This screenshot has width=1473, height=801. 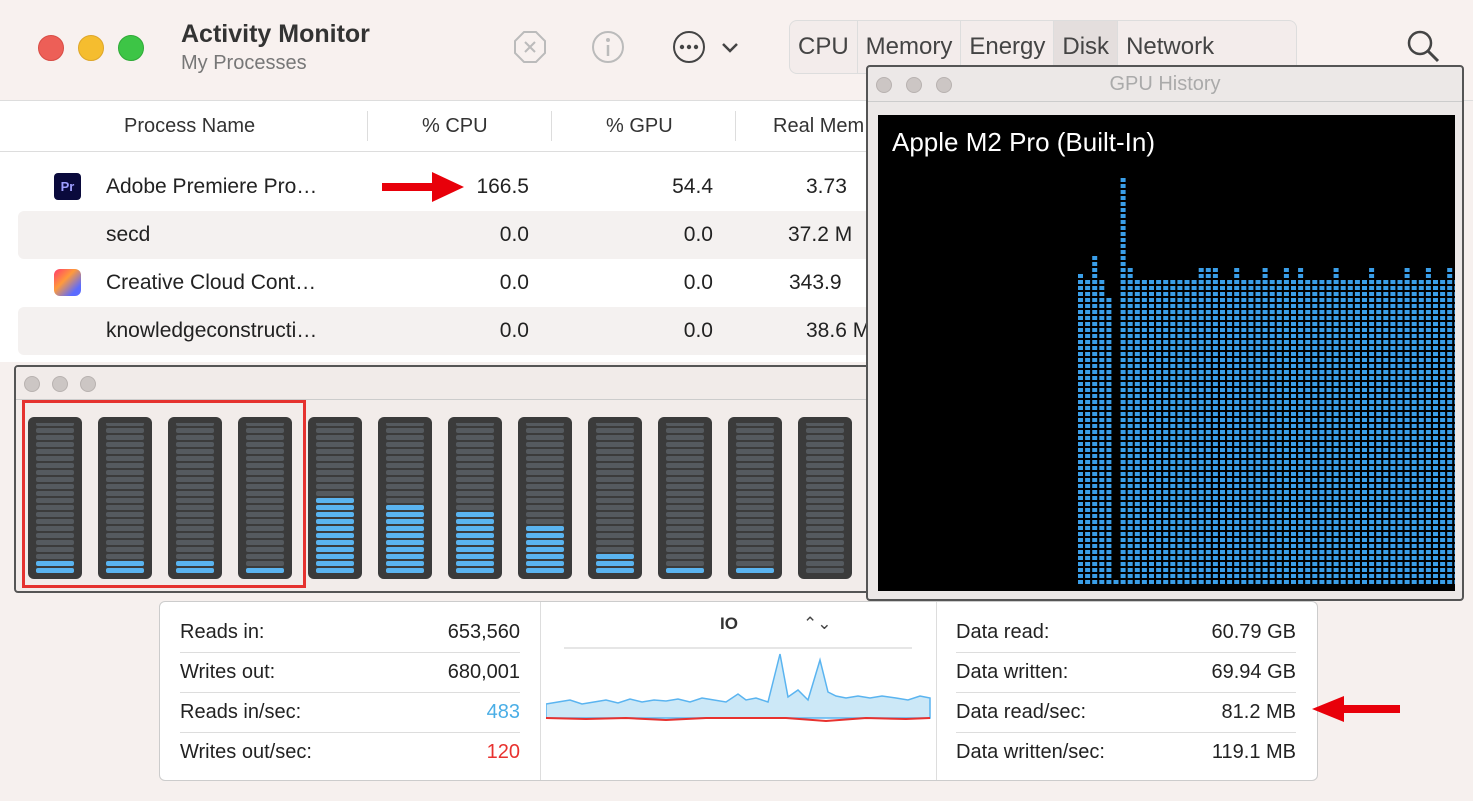 I want to click on io-mode-label: IO, so click(x=729, y=624).